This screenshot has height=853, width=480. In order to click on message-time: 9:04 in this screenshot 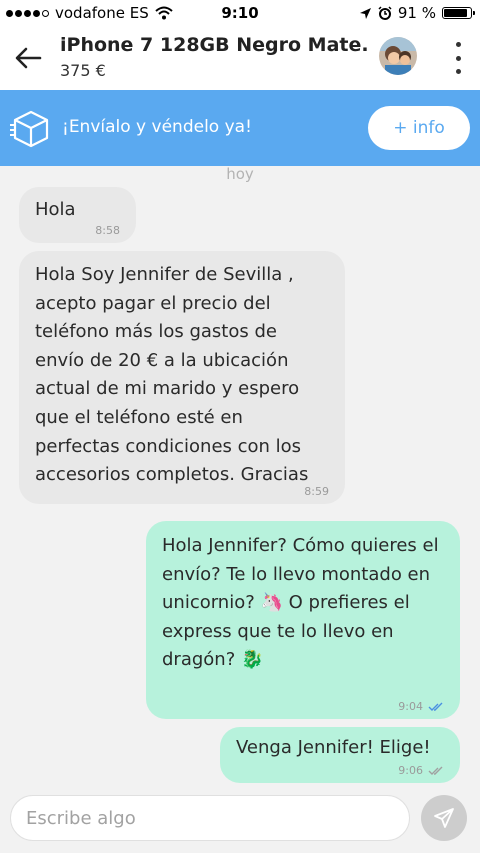, I will do `click(410, 706)`.